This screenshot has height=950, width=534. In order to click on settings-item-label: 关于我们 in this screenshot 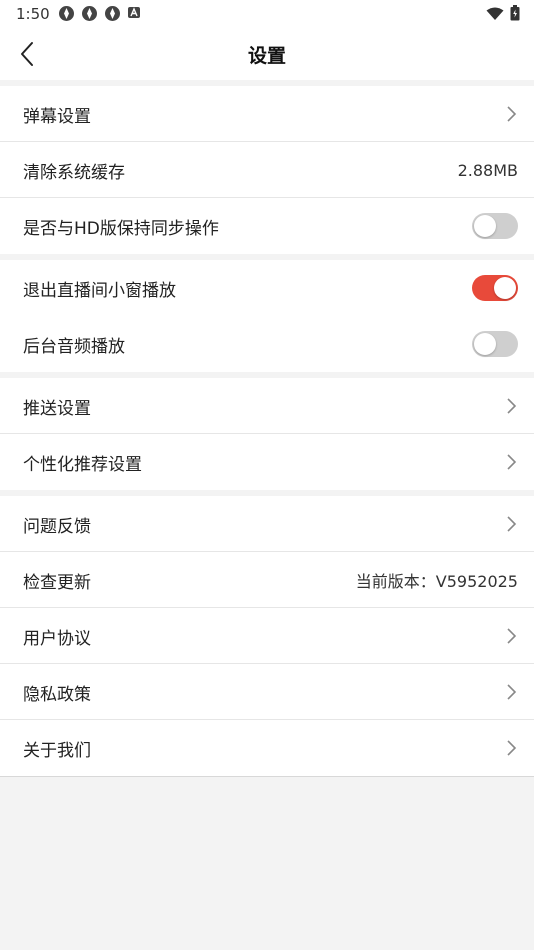, I will do `click(57, 750)`.